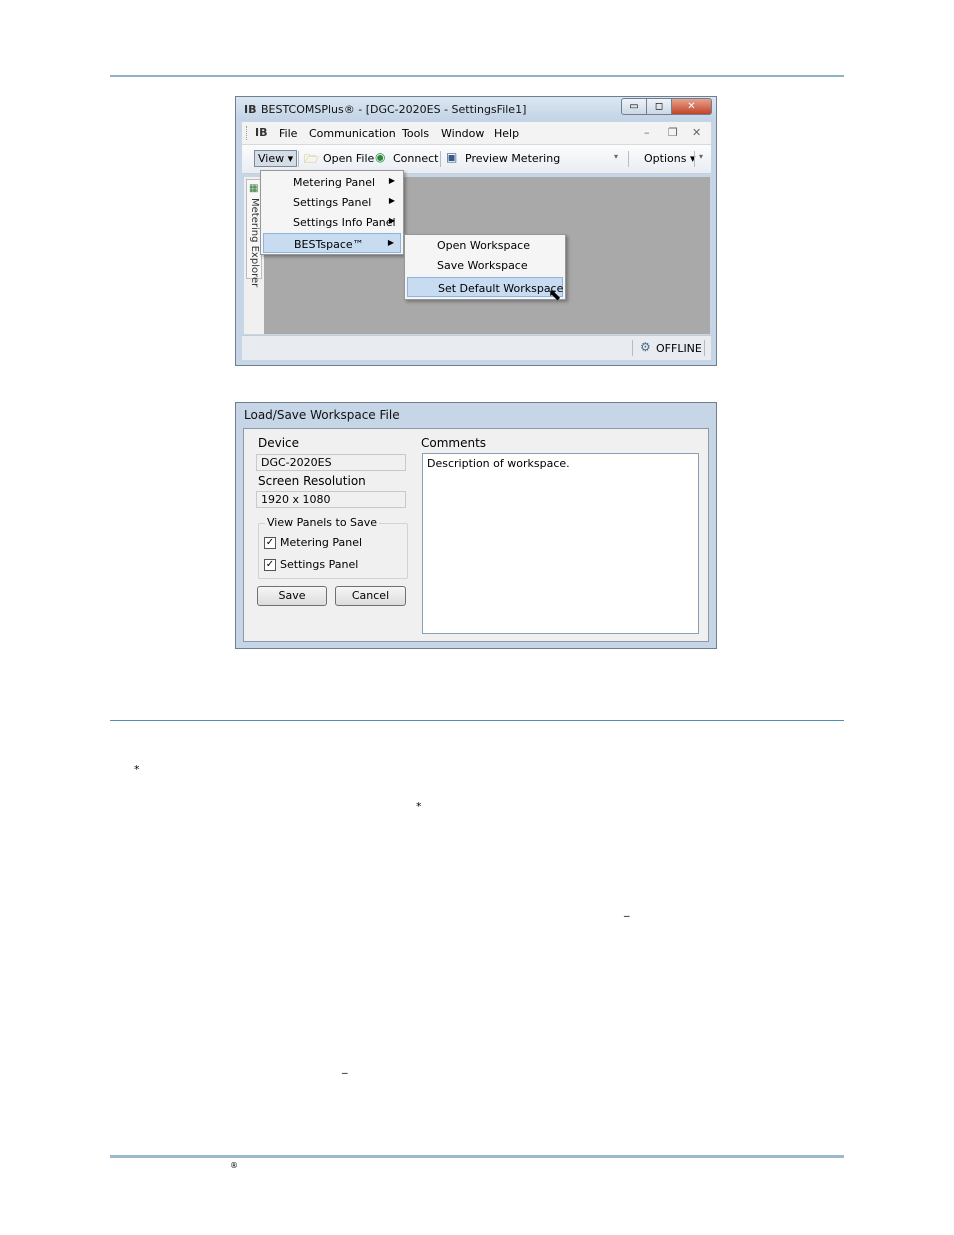 The height and width of the screenshot is (1235, 954). What do you see at coordinates (248, 133) in the screenshot?
I see `menu-grip` at bounding box center [248, 133].